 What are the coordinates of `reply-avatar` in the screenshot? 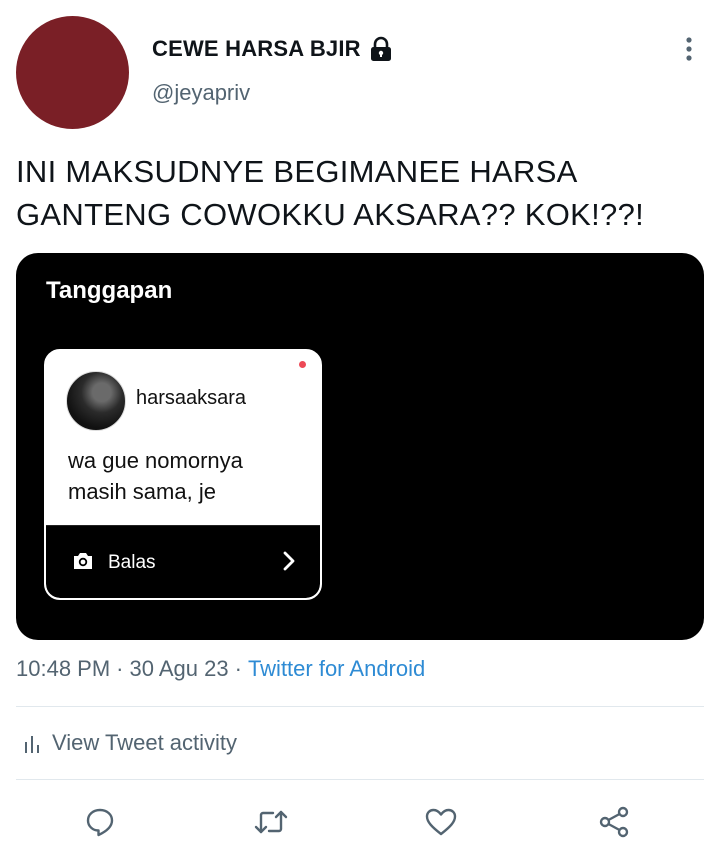 It's located at (96, 401).